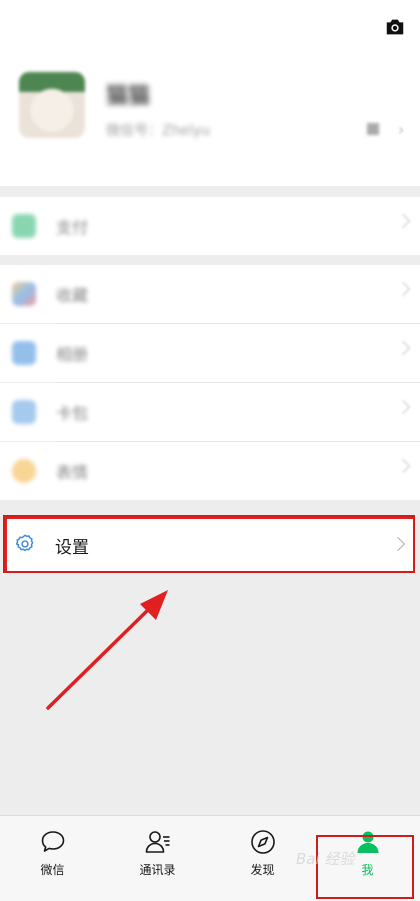  Describe the element at coordinates (72, 295) in the screenshot. I see `menu-item-label: 收藏` at that location.